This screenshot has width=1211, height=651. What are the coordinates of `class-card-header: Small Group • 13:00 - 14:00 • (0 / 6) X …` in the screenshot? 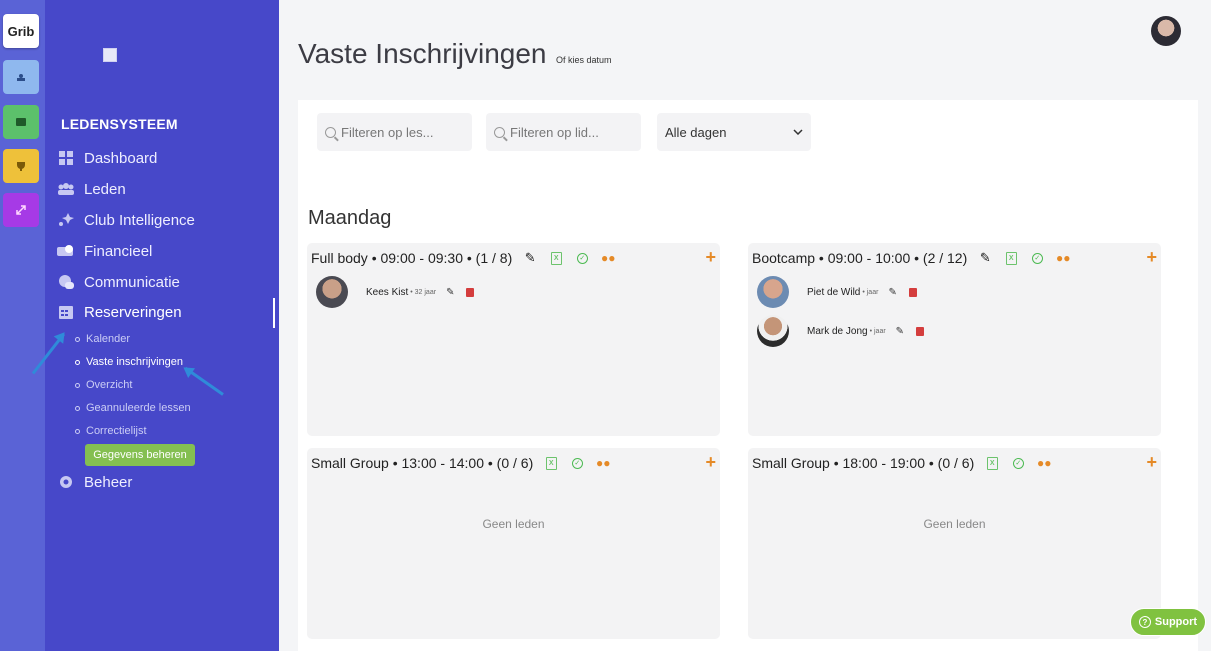 It's located at (466, 463).